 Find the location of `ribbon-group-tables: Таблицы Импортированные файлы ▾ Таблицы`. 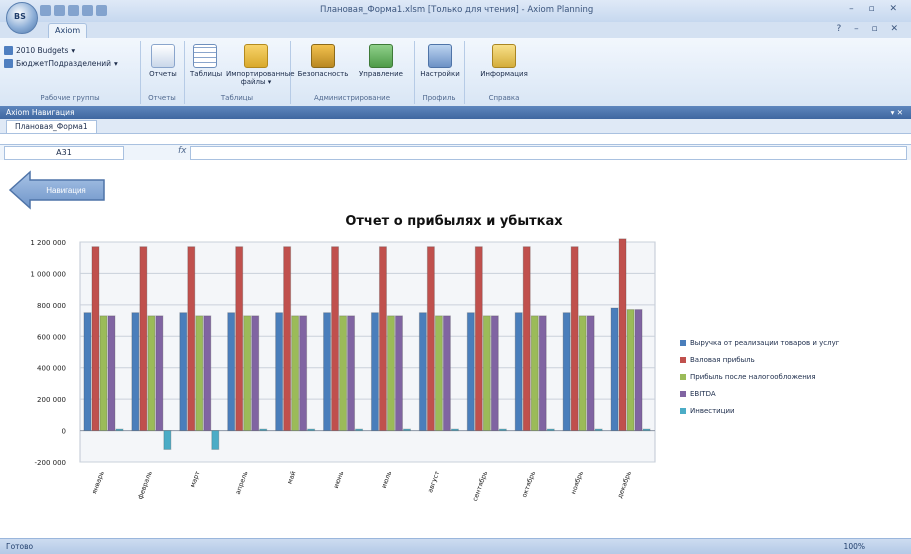

ribbon-group-tables: Таблицы Импортированные файлы ▾ Таблицы is located at coordinates (239, 72).